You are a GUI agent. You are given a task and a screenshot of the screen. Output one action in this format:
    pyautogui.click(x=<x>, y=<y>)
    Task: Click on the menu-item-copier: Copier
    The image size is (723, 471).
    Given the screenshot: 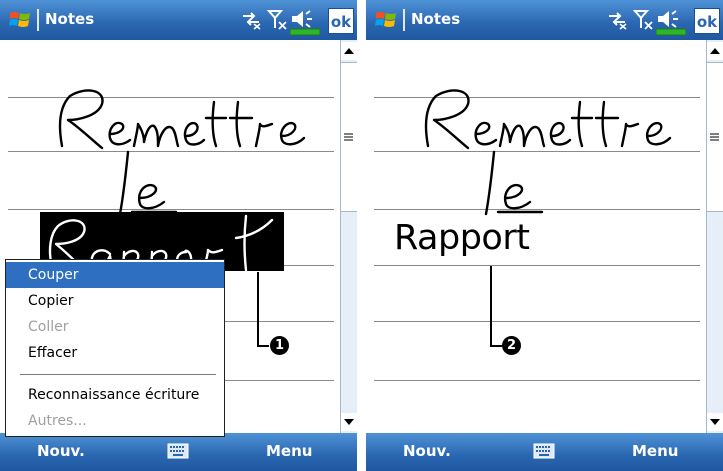 What is the action you would take?
    pyautogui.click(x=115, y=301)
    